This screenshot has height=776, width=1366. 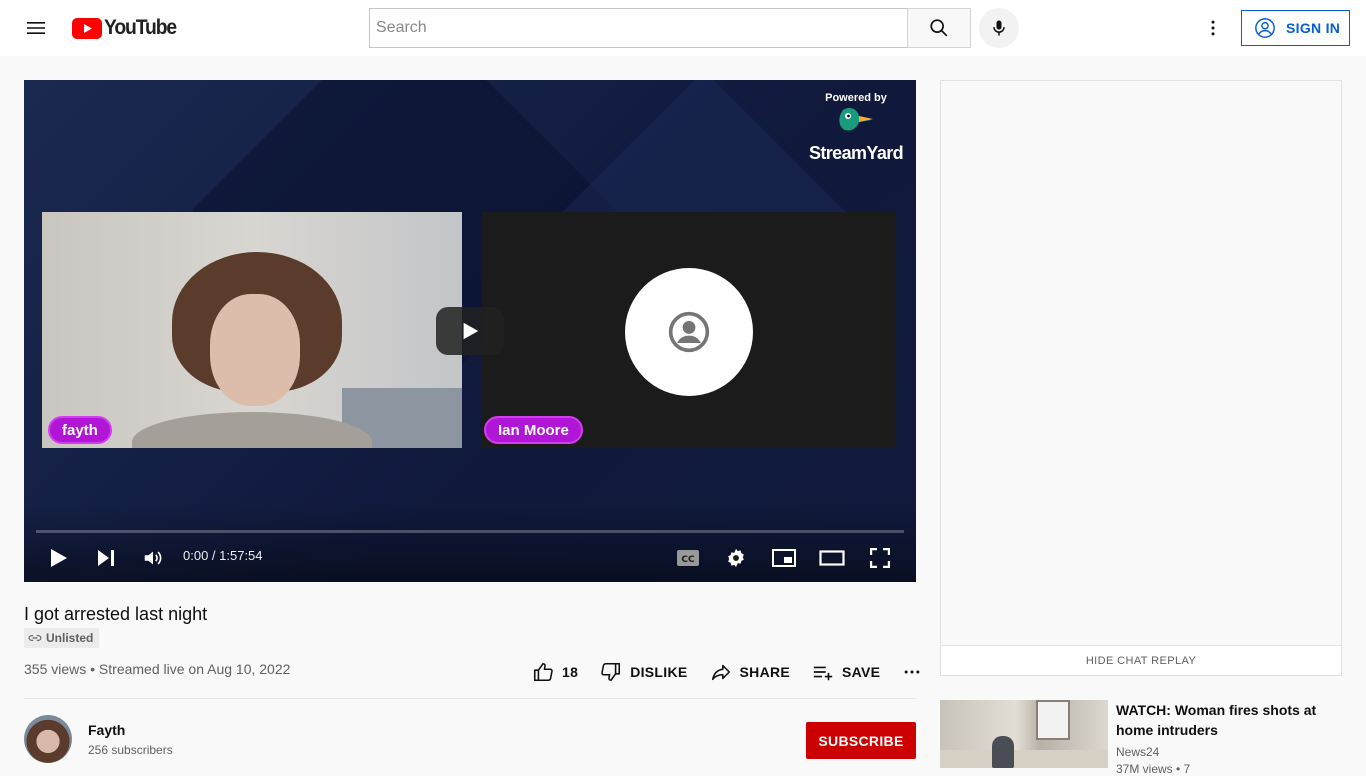 I want to click on gear-icon, so click(x=736, y=558).